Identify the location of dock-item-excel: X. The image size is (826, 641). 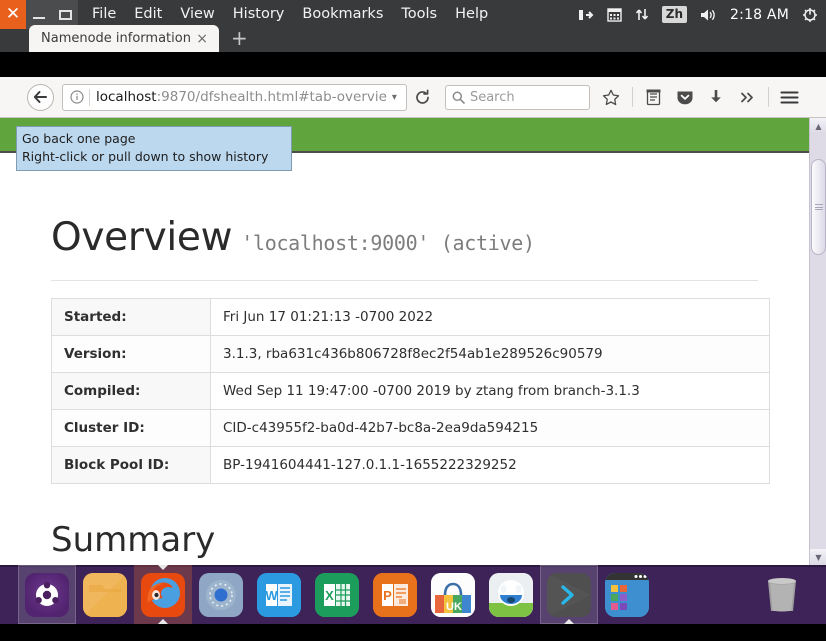
(337, 594).